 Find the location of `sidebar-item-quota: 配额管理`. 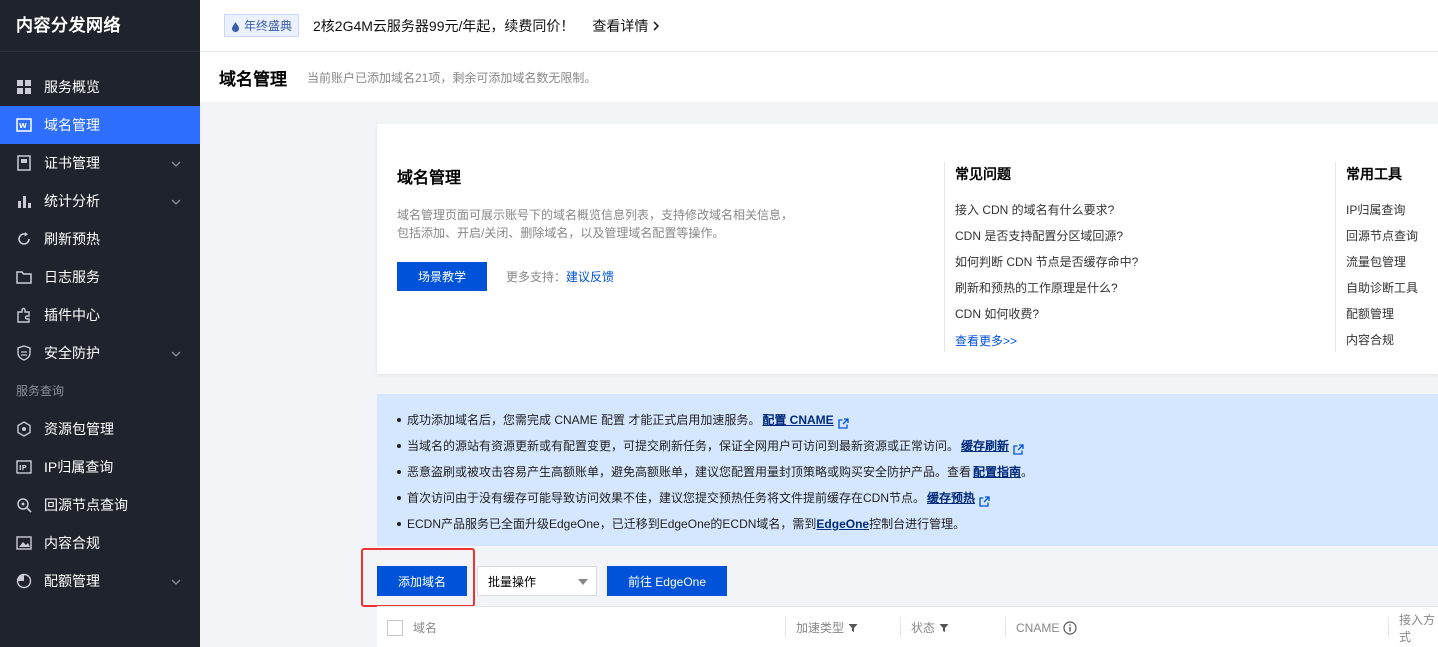

sidebar-item-quota: 配额管理 is located at coordinates (100, 581).